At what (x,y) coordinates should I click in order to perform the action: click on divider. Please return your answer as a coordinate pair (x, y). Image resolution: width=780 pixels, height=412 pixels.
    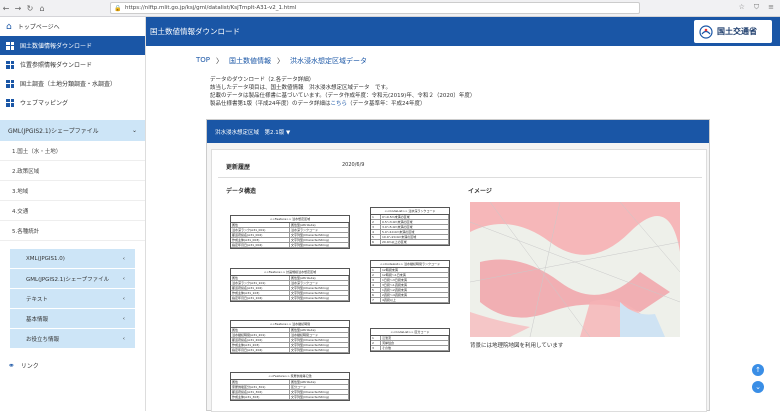
    Looking at the image, I should click on (460, 177).